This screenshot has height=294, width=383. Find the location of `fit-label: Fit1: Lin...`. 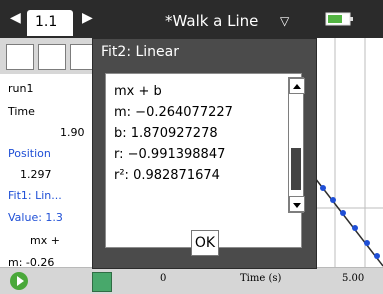

fit-label: Fit1: Lin... is located at coordinates (35, 195).